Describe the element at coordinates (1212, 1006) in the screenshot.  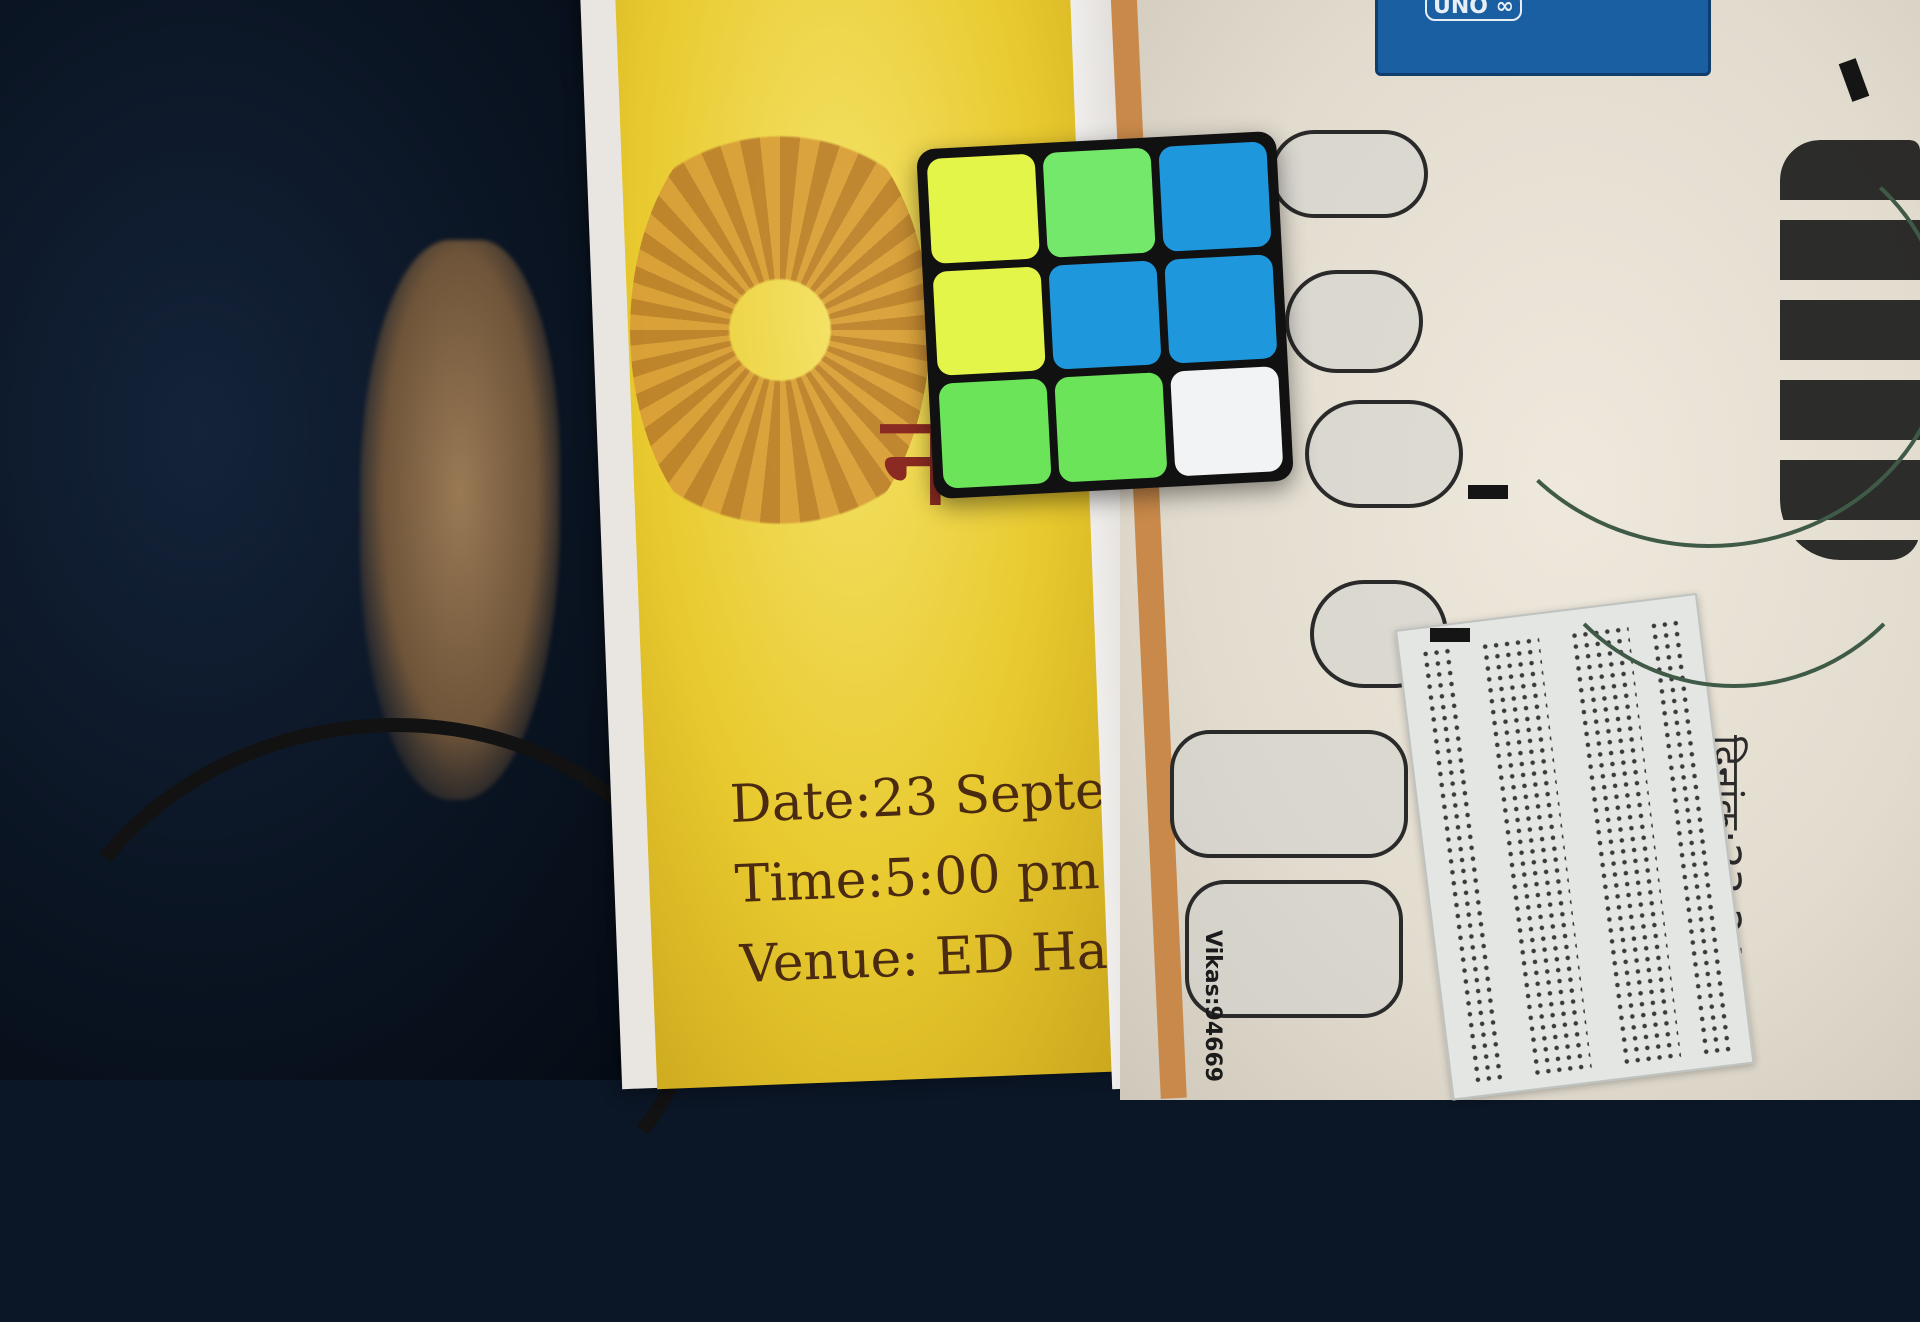
I see `phone-label: Vikas:94669` at that location.